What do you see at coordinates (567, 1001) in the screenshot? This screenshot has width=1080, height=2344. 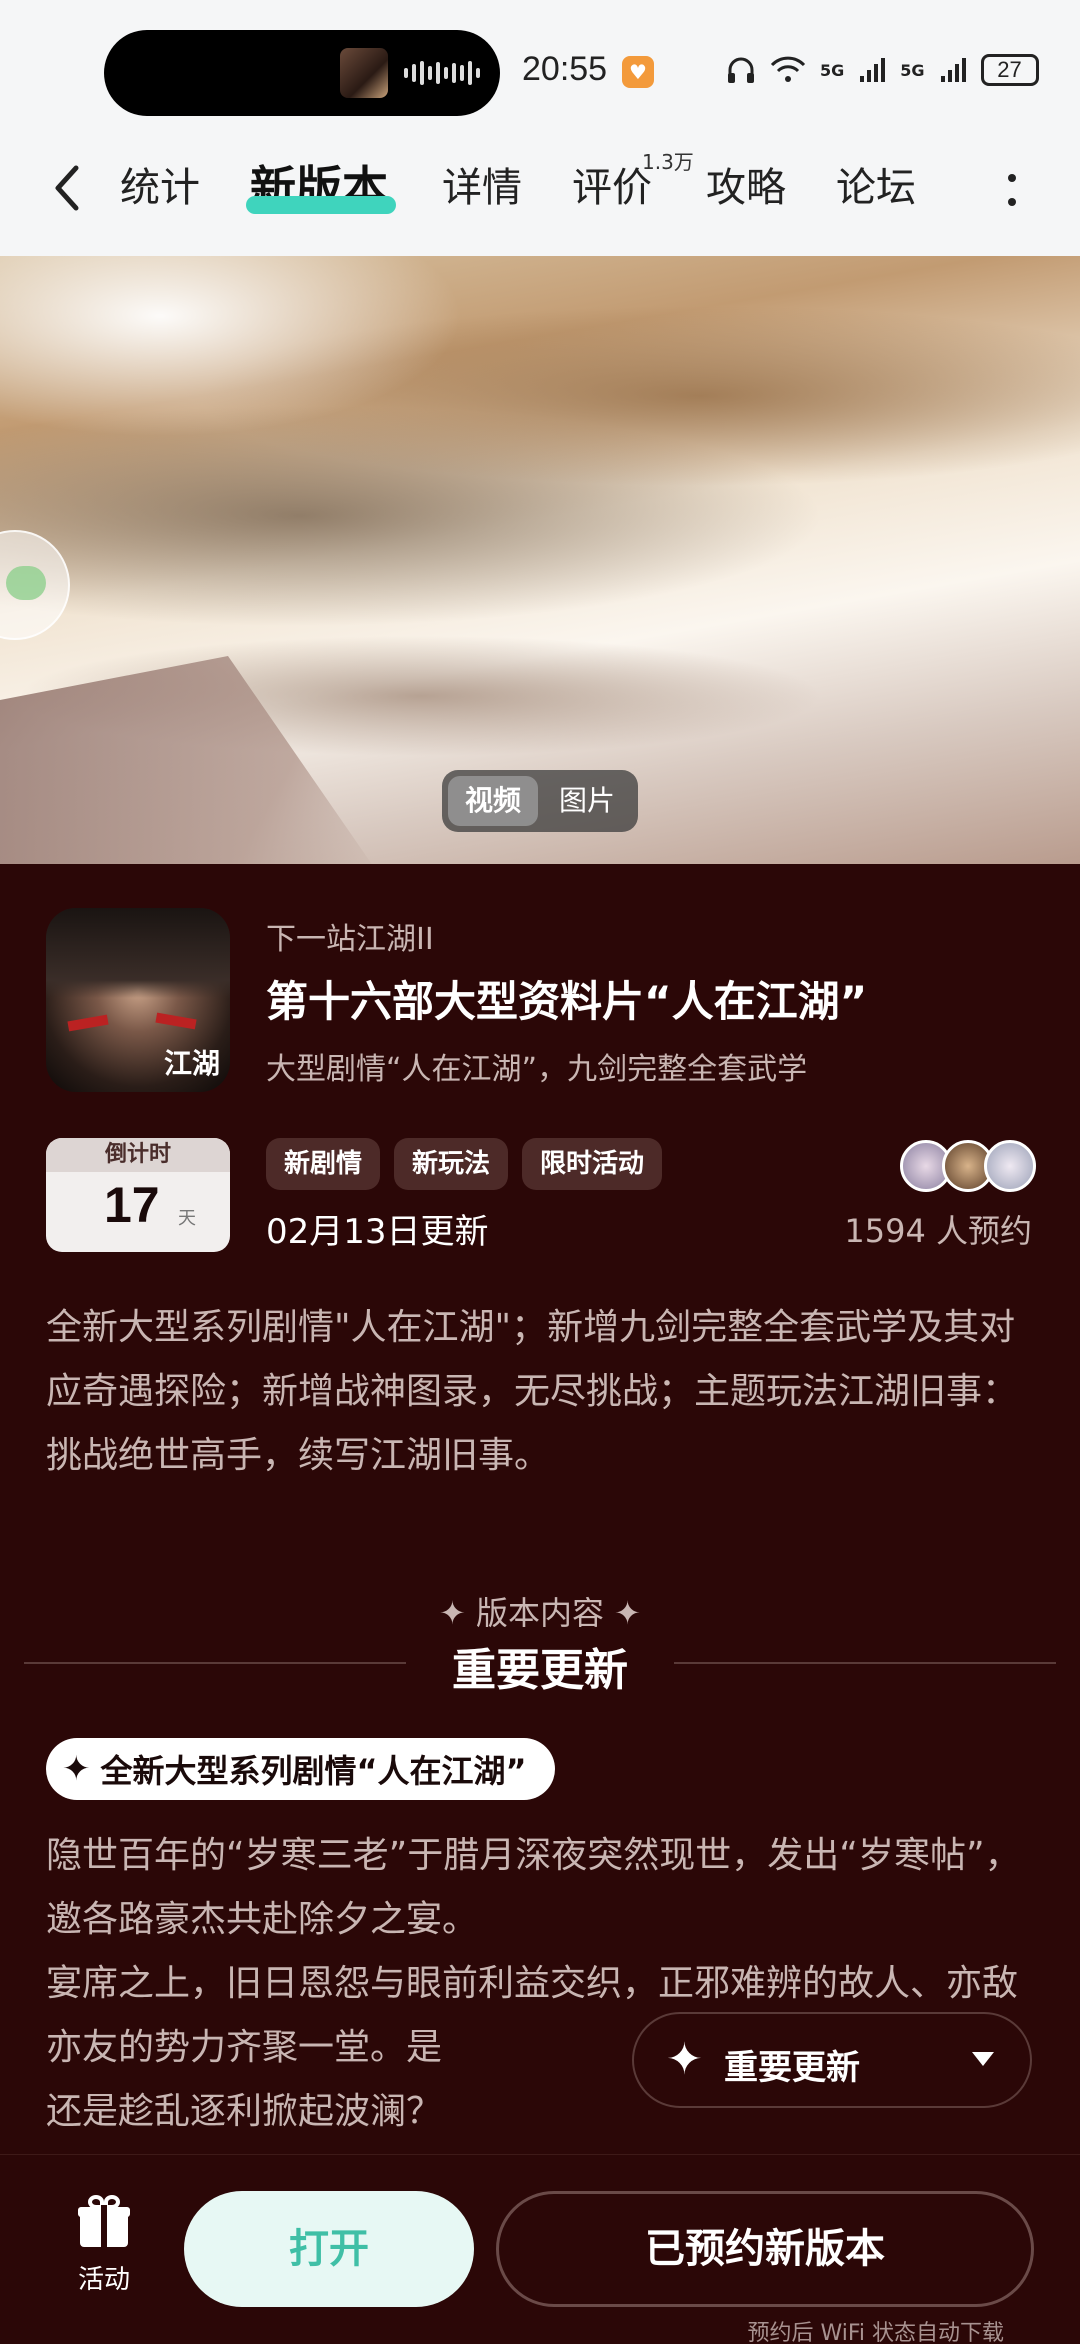 I see `version-headline: 第十六部大型资料片“人在江湖”` at bounding box center [567, 1001].